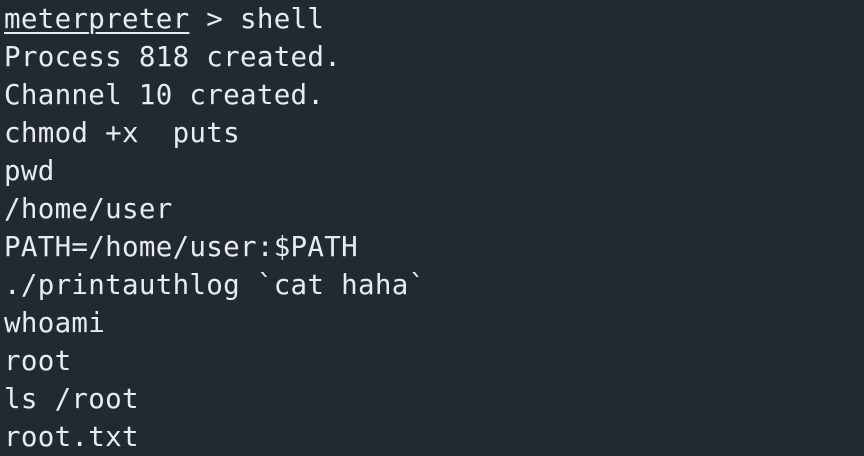 This screenshot has height=456, width=864. I want to click on output-line: root.txt, so click(71, 437).